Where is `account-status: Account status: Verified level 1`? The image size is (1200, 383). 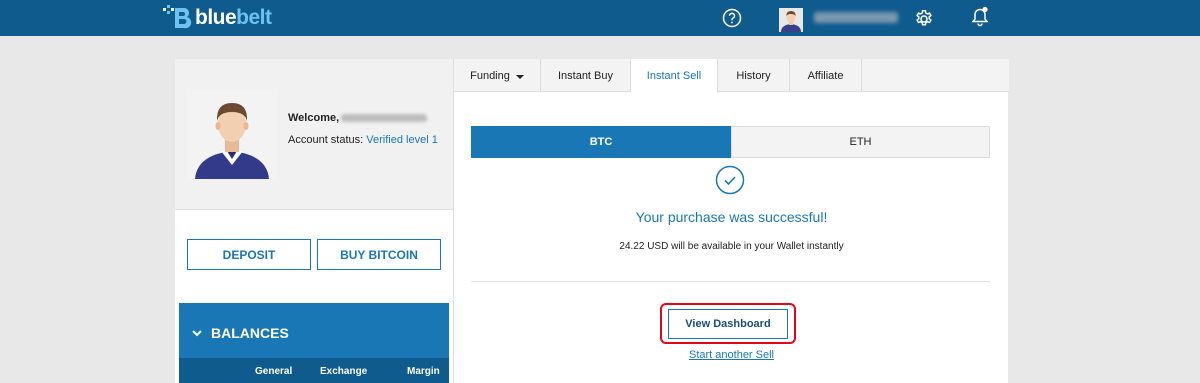
account-status: Account status: Verified level 1 is located at coordinates (363, 140).